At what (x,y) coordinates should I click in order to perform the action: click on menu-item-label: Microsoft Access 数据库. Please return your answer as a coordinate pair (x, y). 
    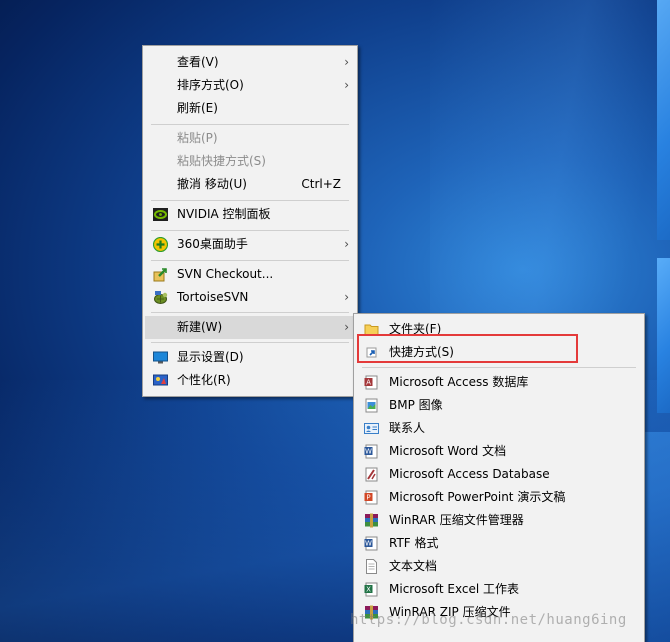
    Looking at the image, I should click on (459, 382).